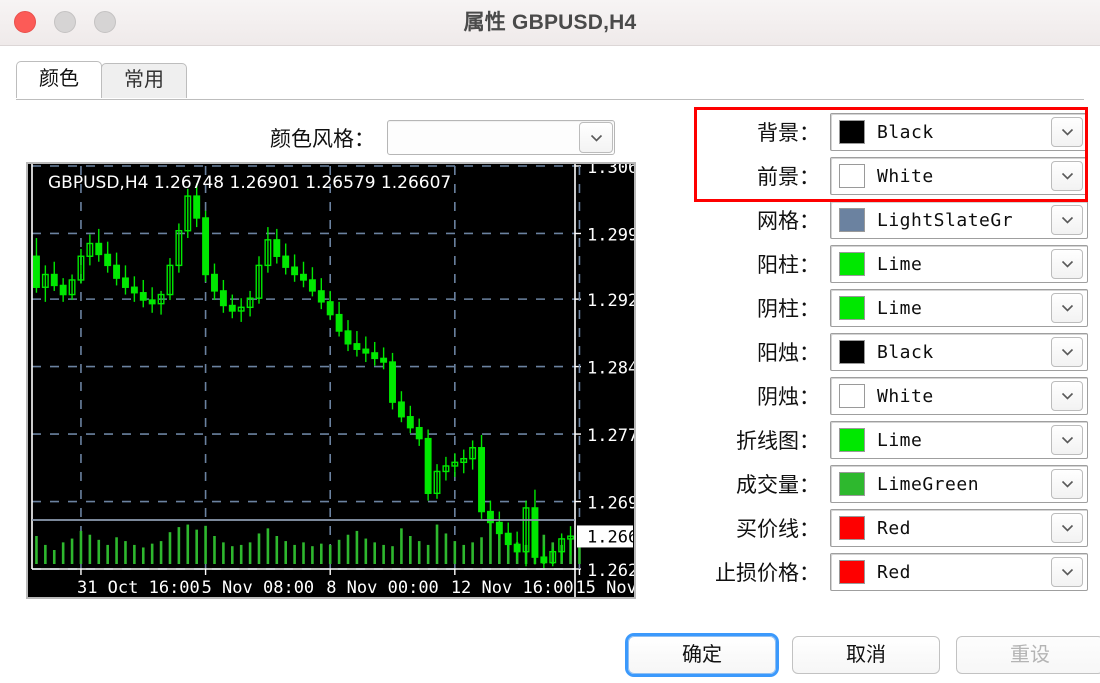 Image resolution: width=1100 pixels, height=683 pixels. What do you see at coordinates (1028, 655) in the screenshot?
I see `reset-button: 重设` at bounding box center [1028, 655].